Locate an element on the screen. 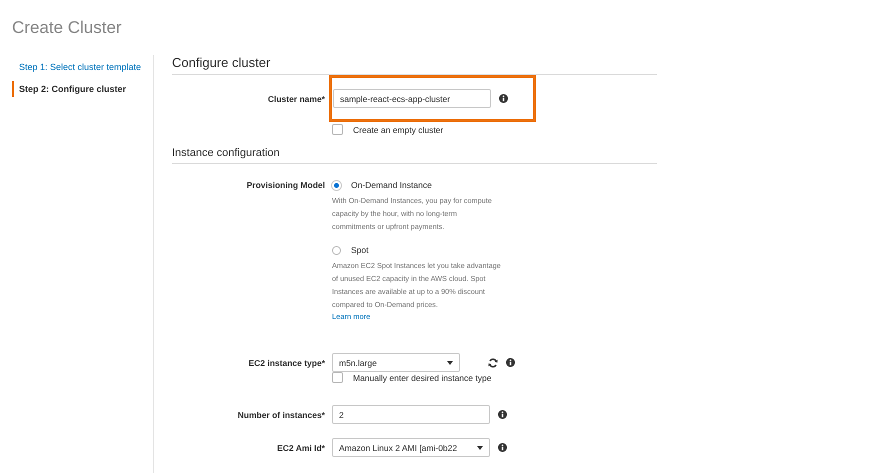 This screenshot has height=473, width=880. cluster-name-input: sample-react-ecs-app-cluster is located at coordinates (412, 98).